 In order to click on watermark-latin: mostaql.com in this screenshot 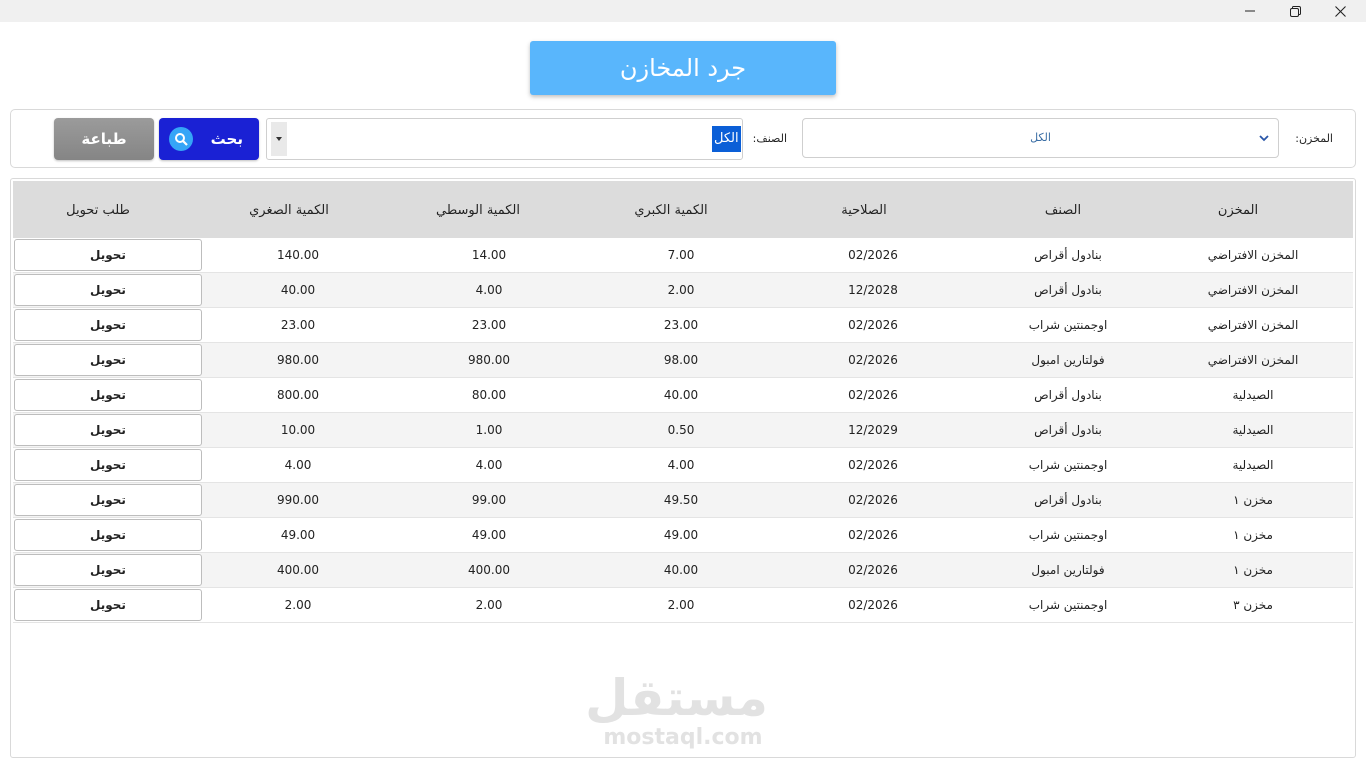, I will do `click(683, 737)`.